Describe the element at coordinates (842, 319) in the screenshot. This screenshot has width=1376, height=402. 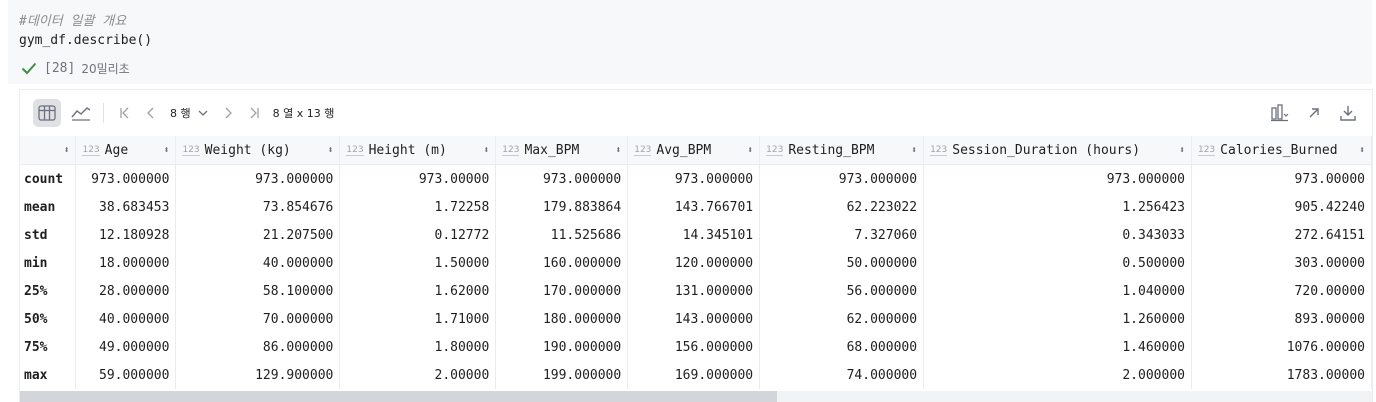
I see `table-cell: 62.000000` at that location.